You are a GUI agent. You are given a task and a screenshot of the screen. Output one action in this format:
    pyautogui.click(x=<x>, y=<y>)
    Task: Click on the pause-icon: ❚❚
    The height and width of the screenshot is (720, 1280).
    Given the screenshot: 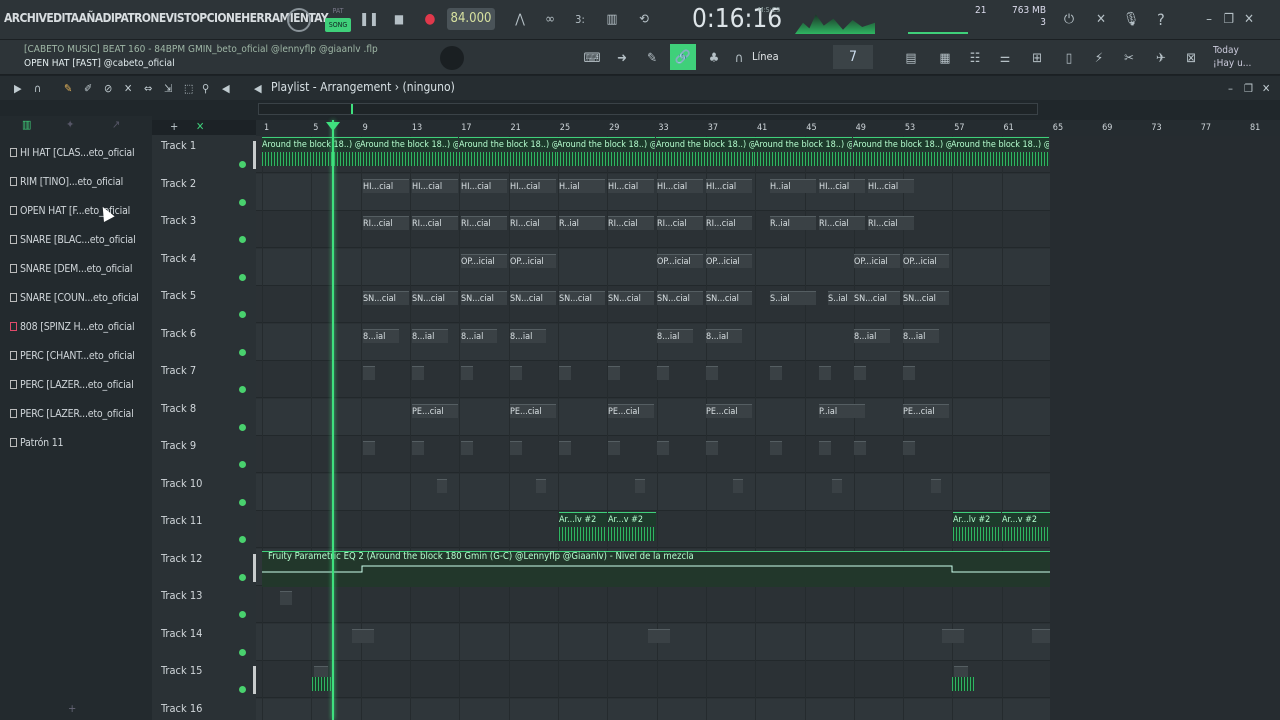 What is the action you would take?
    pyautogui.click(x=369, y=19)
    